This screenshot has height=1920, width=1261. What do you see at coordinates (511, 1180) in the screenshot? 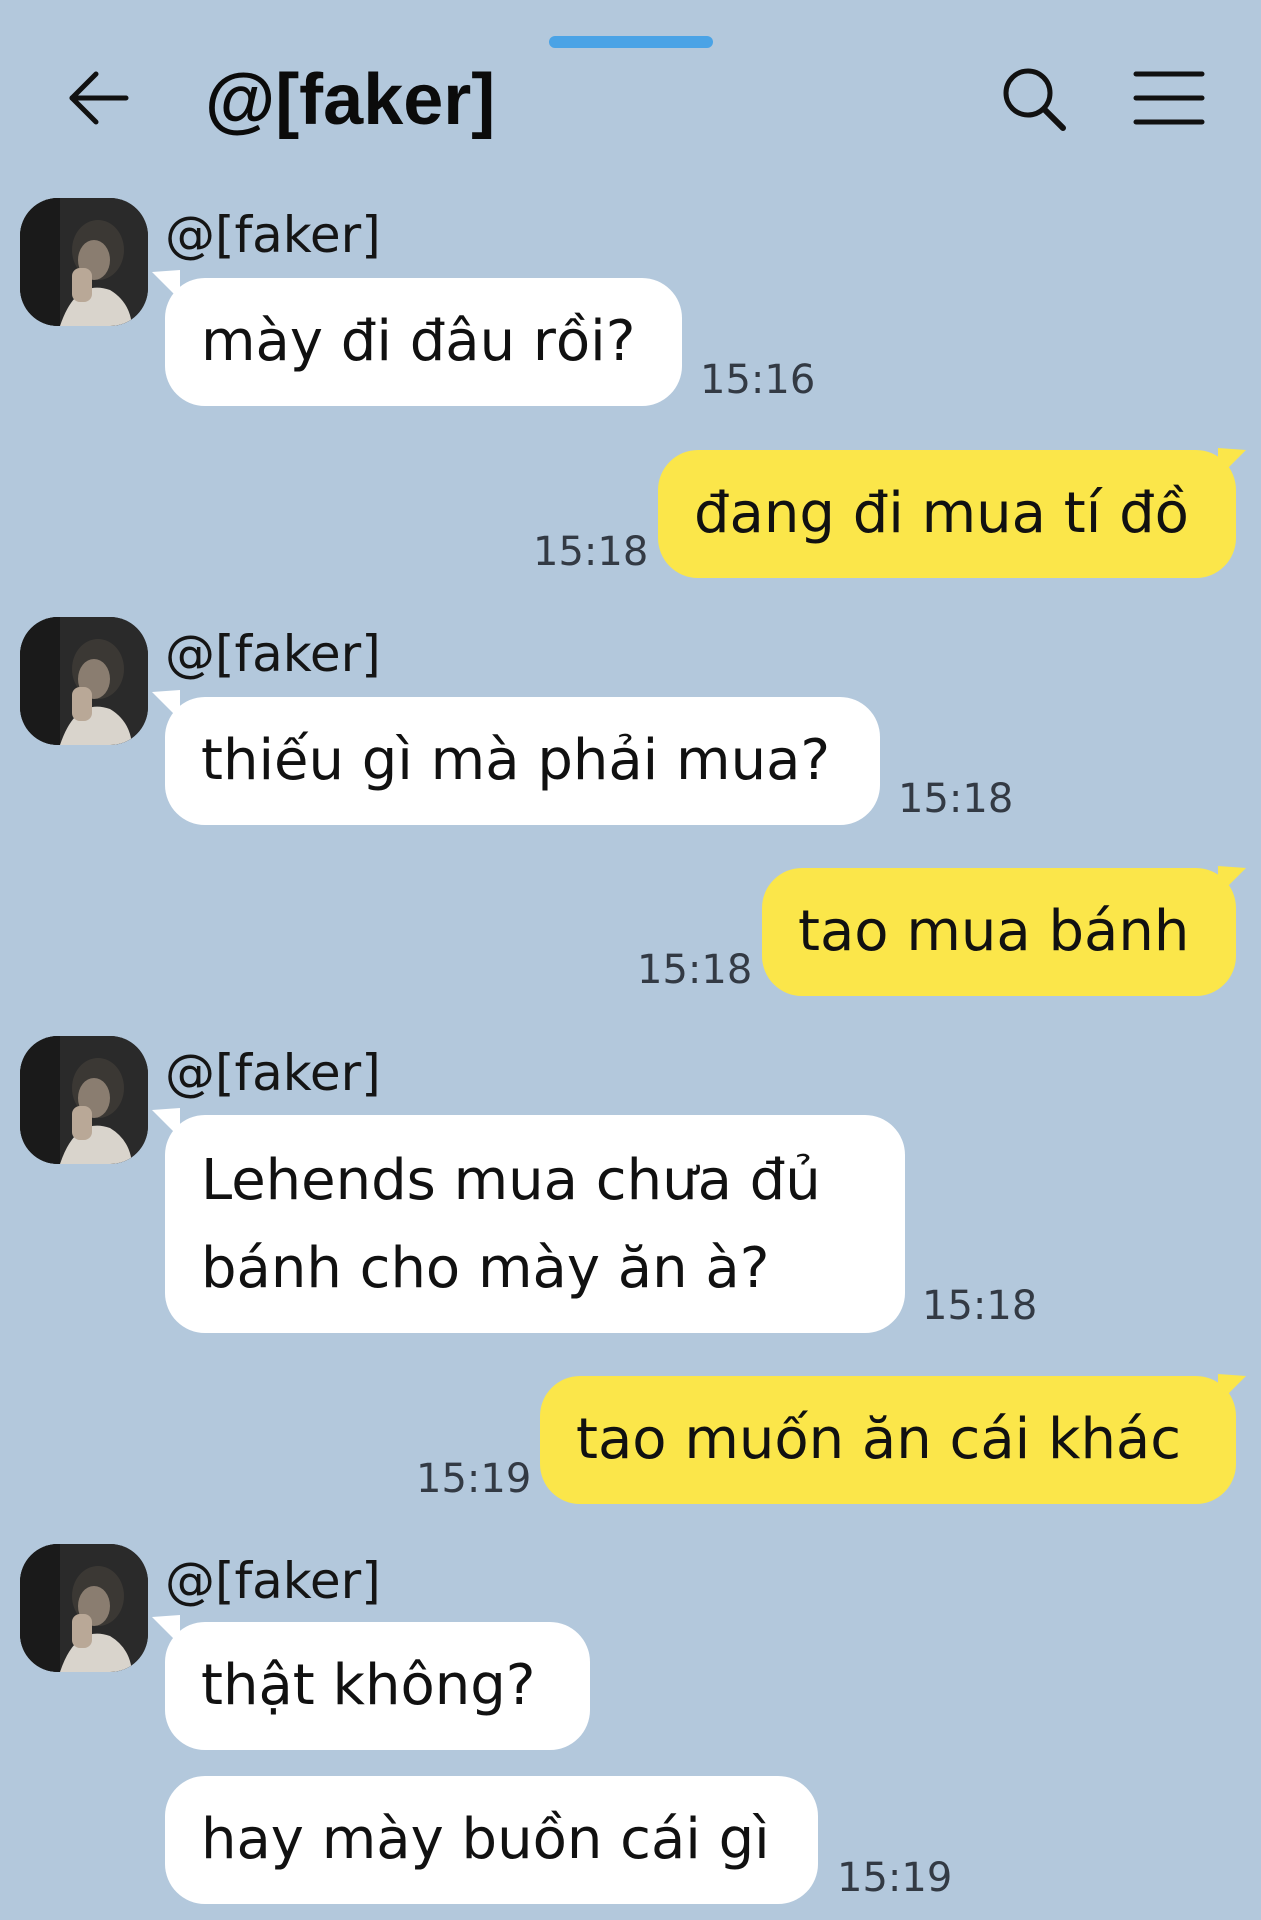
I see `message-text-line: Lehends mua chưa đủ` at bounding box center [511, 1180].